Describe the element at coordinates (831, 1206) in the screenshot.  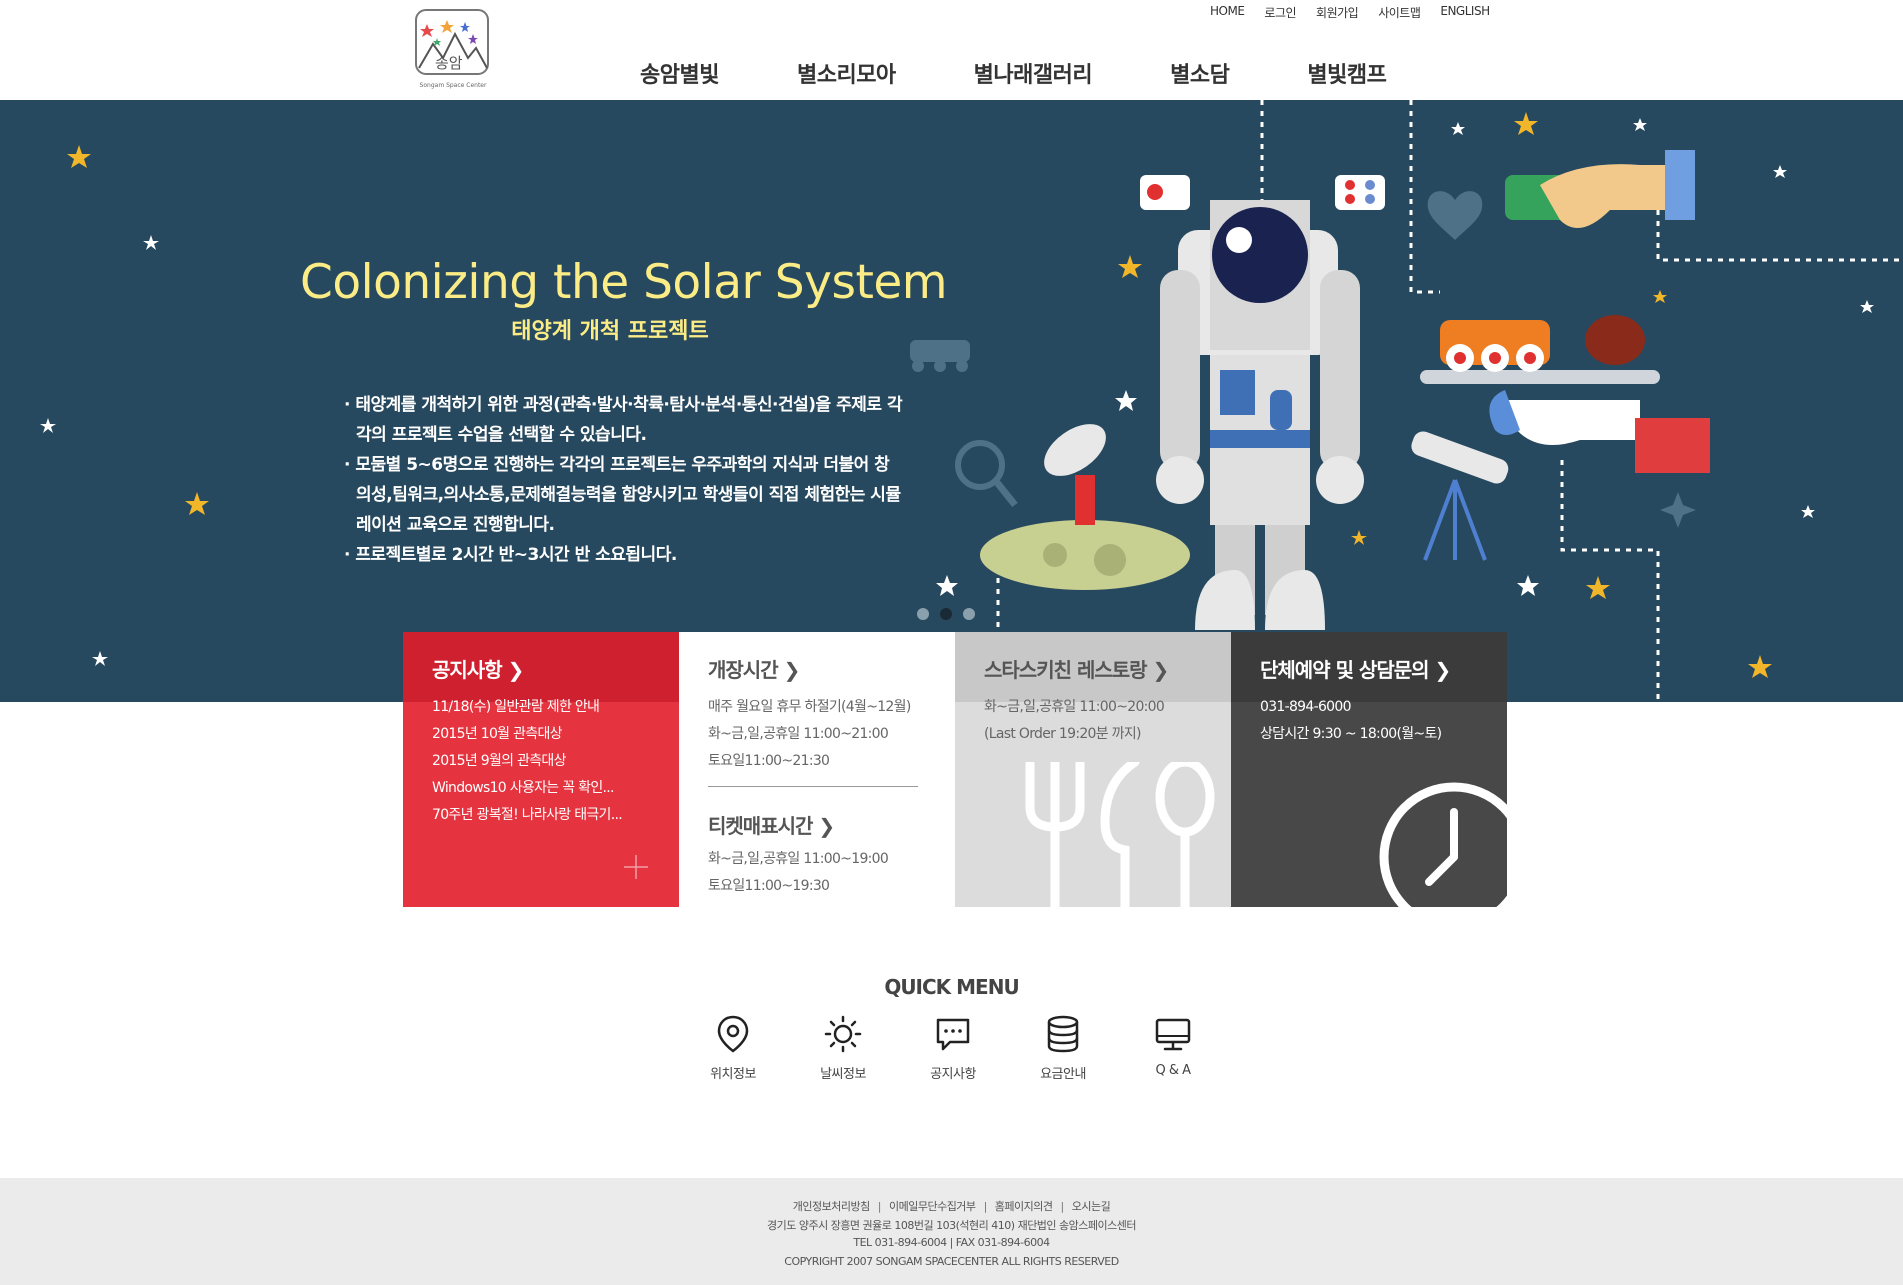
I see `footer-link-privacy: 개인정보처리방침` at that location.